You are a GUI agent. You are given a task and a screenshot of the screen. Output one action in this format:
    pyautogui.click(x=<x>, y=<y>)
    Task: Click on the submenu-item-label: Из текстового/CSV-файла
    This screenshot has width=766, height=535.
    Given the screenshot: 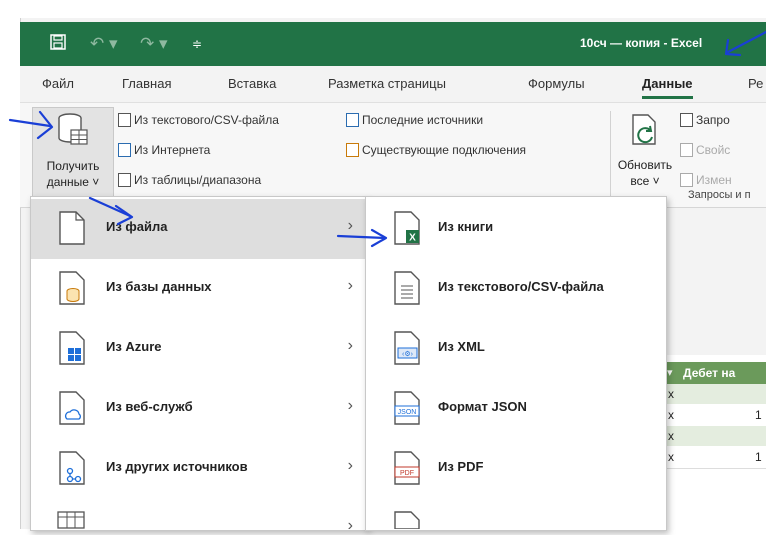 What is the action you would take?
    pyautogui.click(x=521, y=286)
    